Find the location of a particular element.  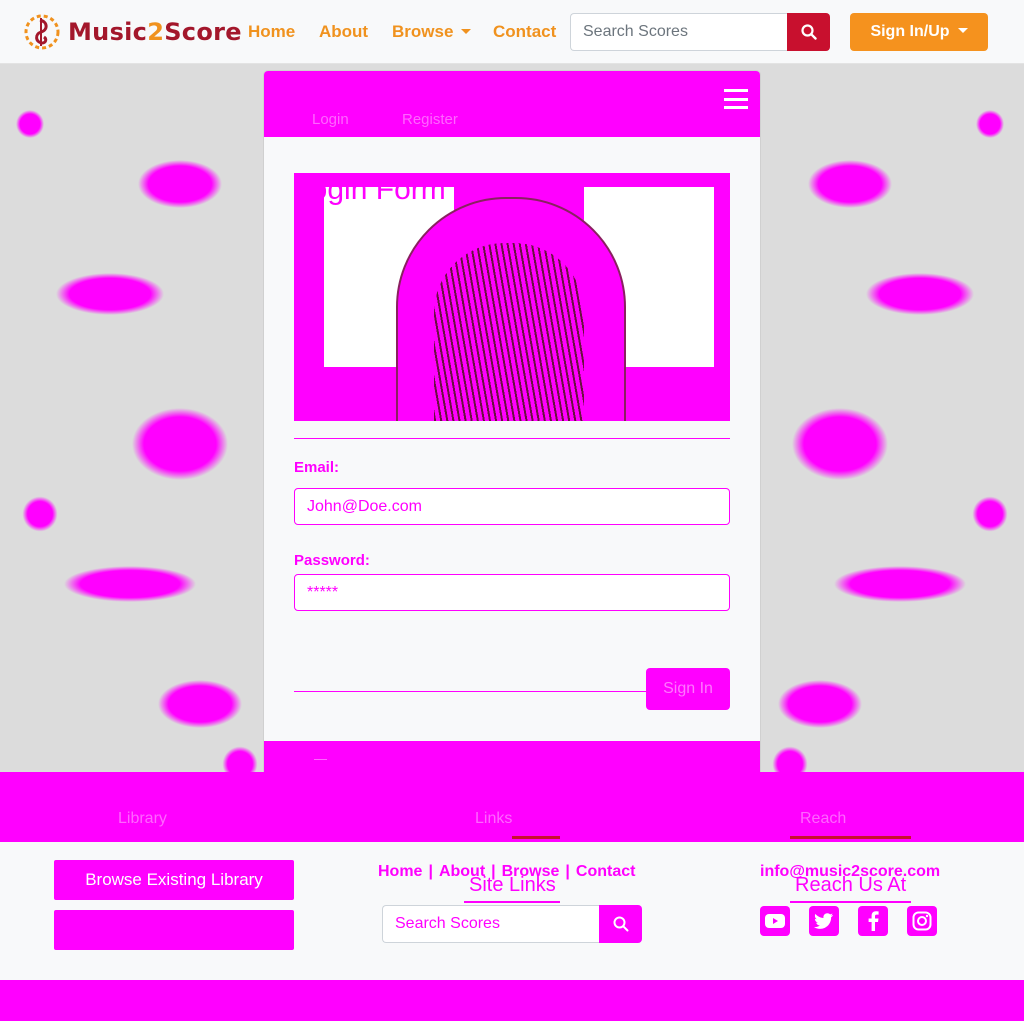

divider is located at coordinates (512, 438).